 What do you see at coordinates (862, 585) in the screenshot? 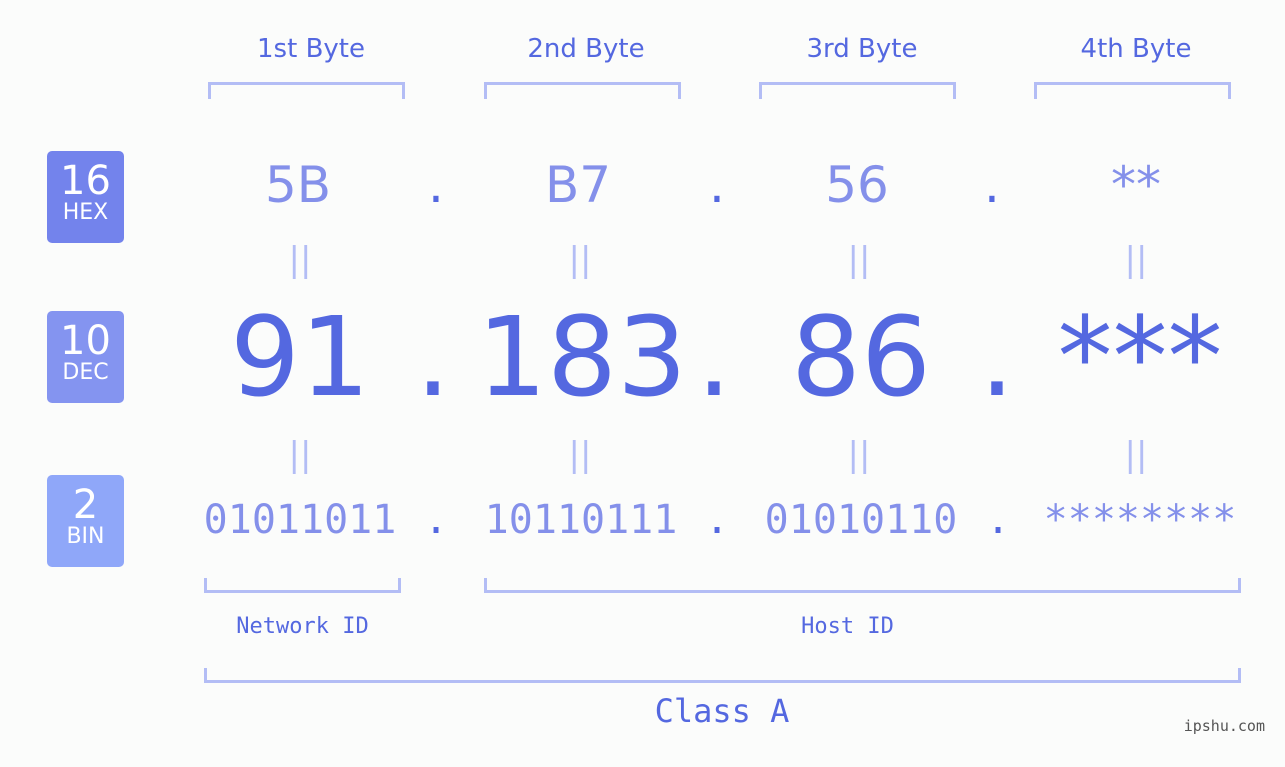
I see `host-id-bracket` at bounding box center [862, 585].